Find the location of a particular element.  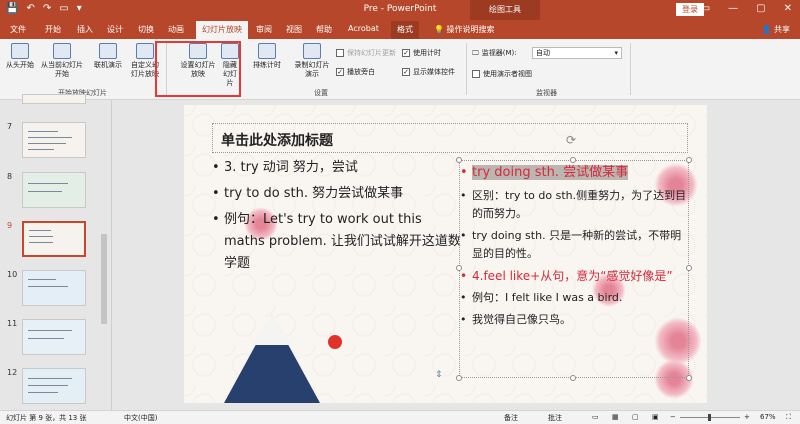

thumbnail-number: 10 is located at coordinates (12, 274).